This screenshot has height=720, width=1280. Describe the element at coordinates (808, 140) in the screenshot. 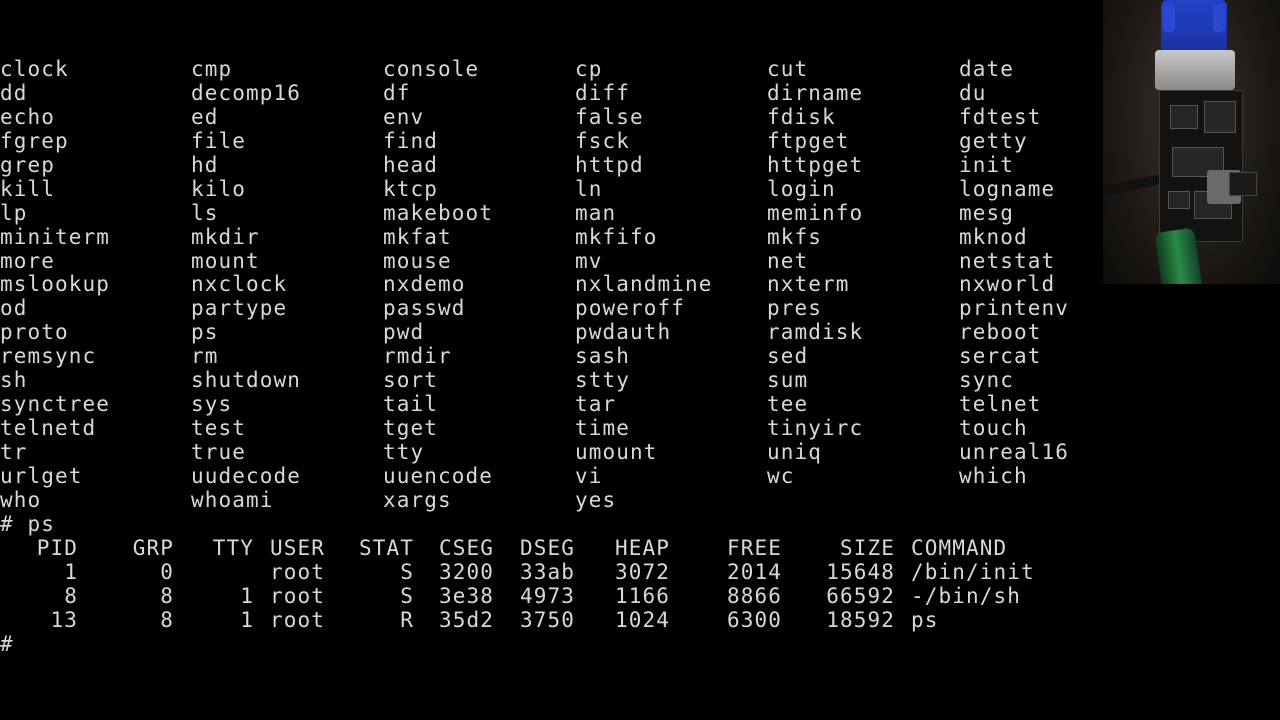

I see `command-name: ftpget` at that location.